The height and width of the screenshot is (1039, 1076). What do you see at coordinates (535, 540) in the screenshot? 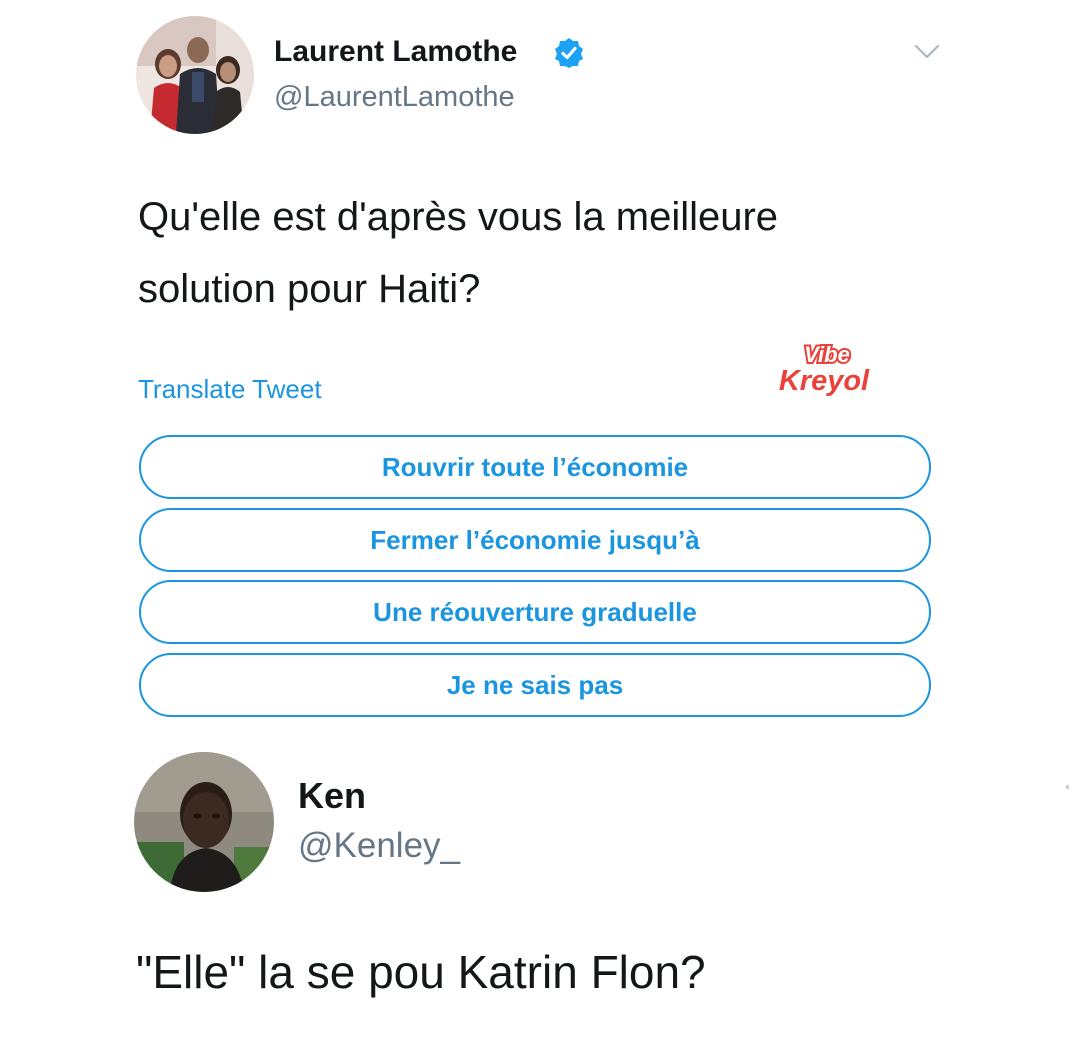
I see `poll-option-button: Fermer l’économie jusqu’à` at bounding box center [535, 540].